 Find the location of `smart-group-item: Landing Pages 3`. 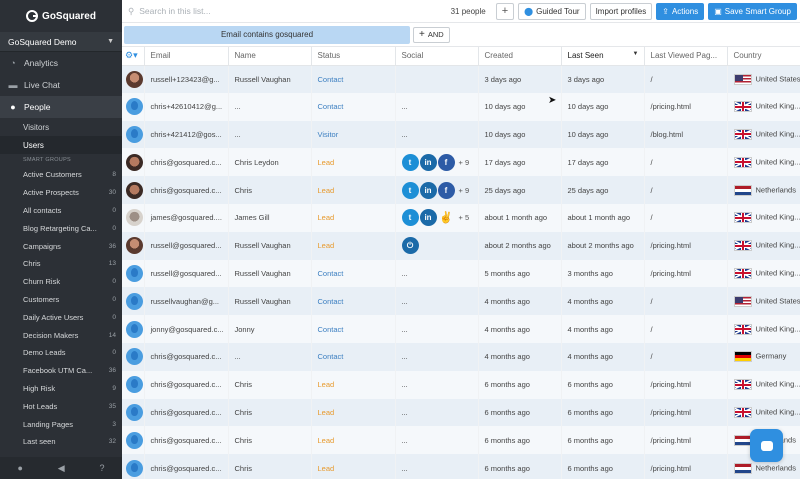

smart-group-item: Landing Pages 3 is located at coordinates (61, 424).